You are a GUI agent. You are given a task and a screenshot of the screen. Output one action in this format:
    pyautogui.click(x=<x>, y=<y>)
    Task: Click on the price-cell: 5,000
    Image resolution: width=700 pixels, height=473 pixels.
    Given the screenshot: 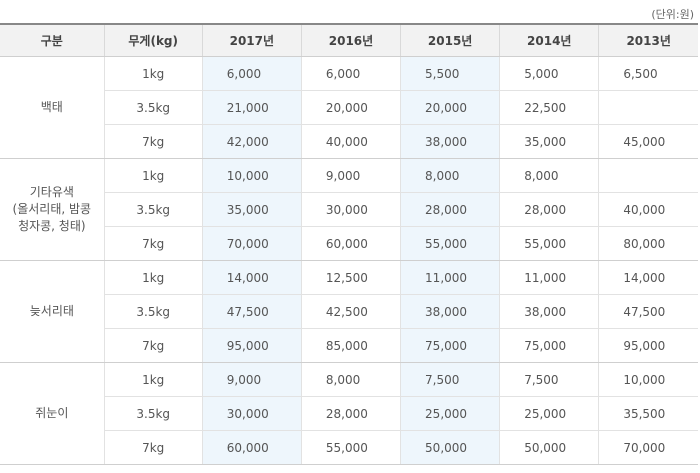 What is the action you would take?
    pyautogui.click(x=549, y=73)
    